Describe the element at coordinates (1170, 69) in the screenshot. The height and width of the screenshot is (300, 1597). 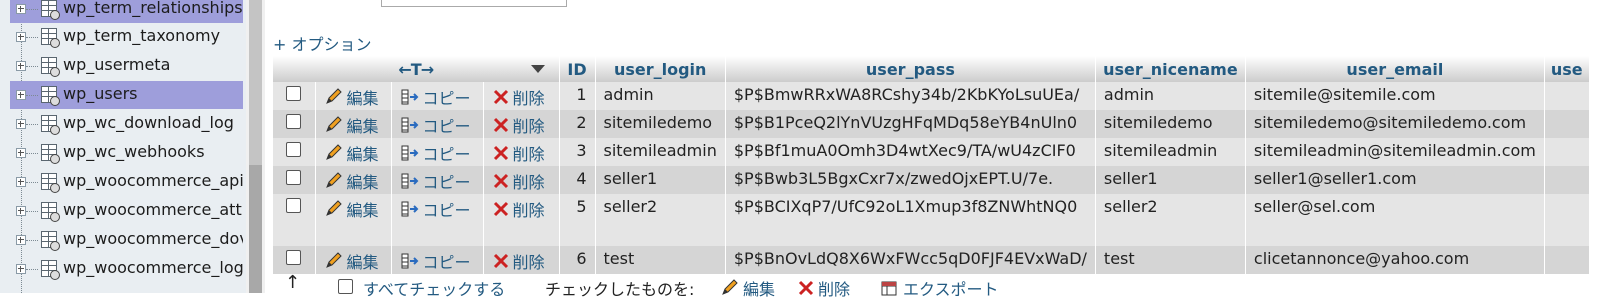
I see `column-header-user-nicename: user_nicename` at that location.